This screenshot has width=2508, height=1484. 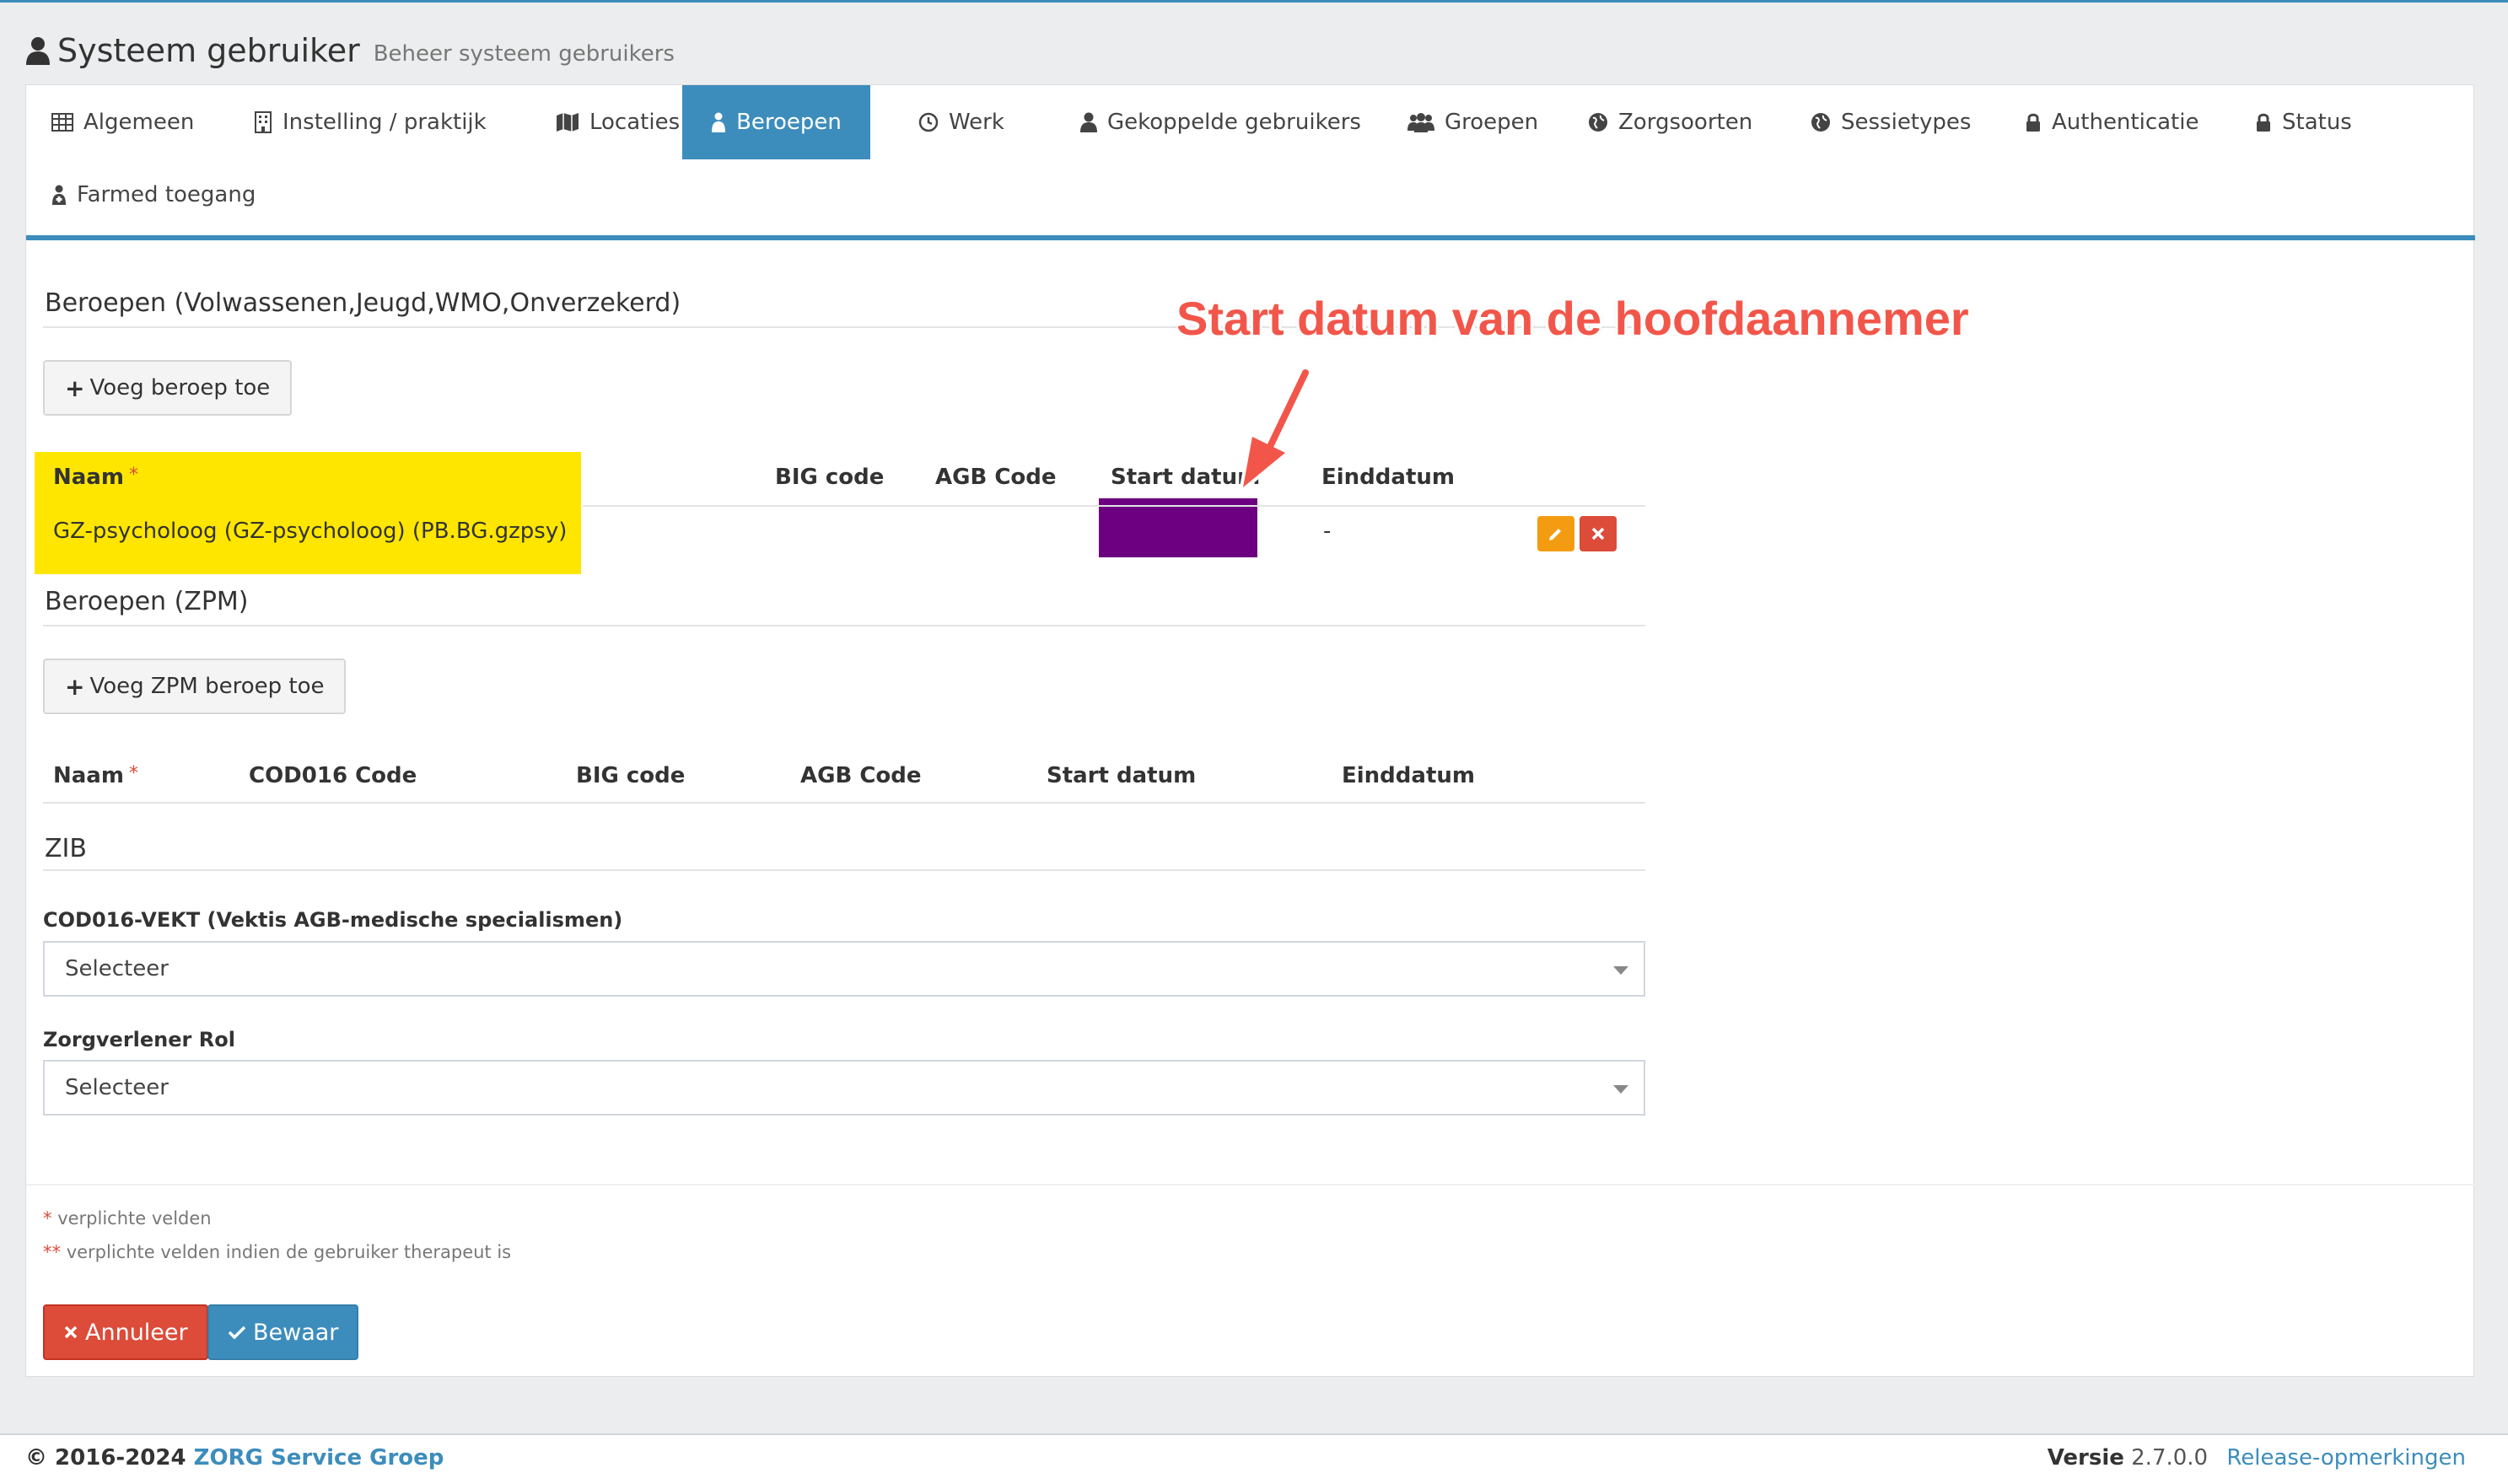 I want to click on tab-gekoppelde-gebruikers: Gekoppelde gebruikers, so click(x=1220, y=122).